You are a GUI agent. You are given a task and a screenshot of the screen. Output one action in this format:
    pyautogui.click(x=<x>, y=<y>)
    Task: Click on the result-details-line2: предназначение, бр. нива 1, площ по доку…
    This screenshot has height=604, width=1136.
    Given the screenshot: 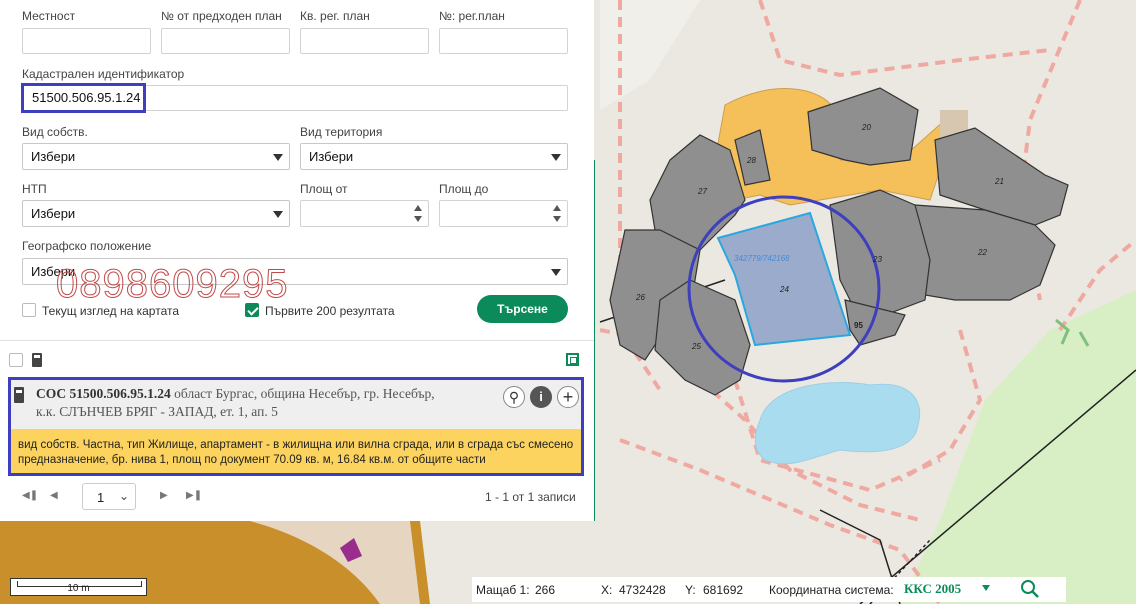 What is the action you would take?
    pyautogui.click(x=252, y=460)
    